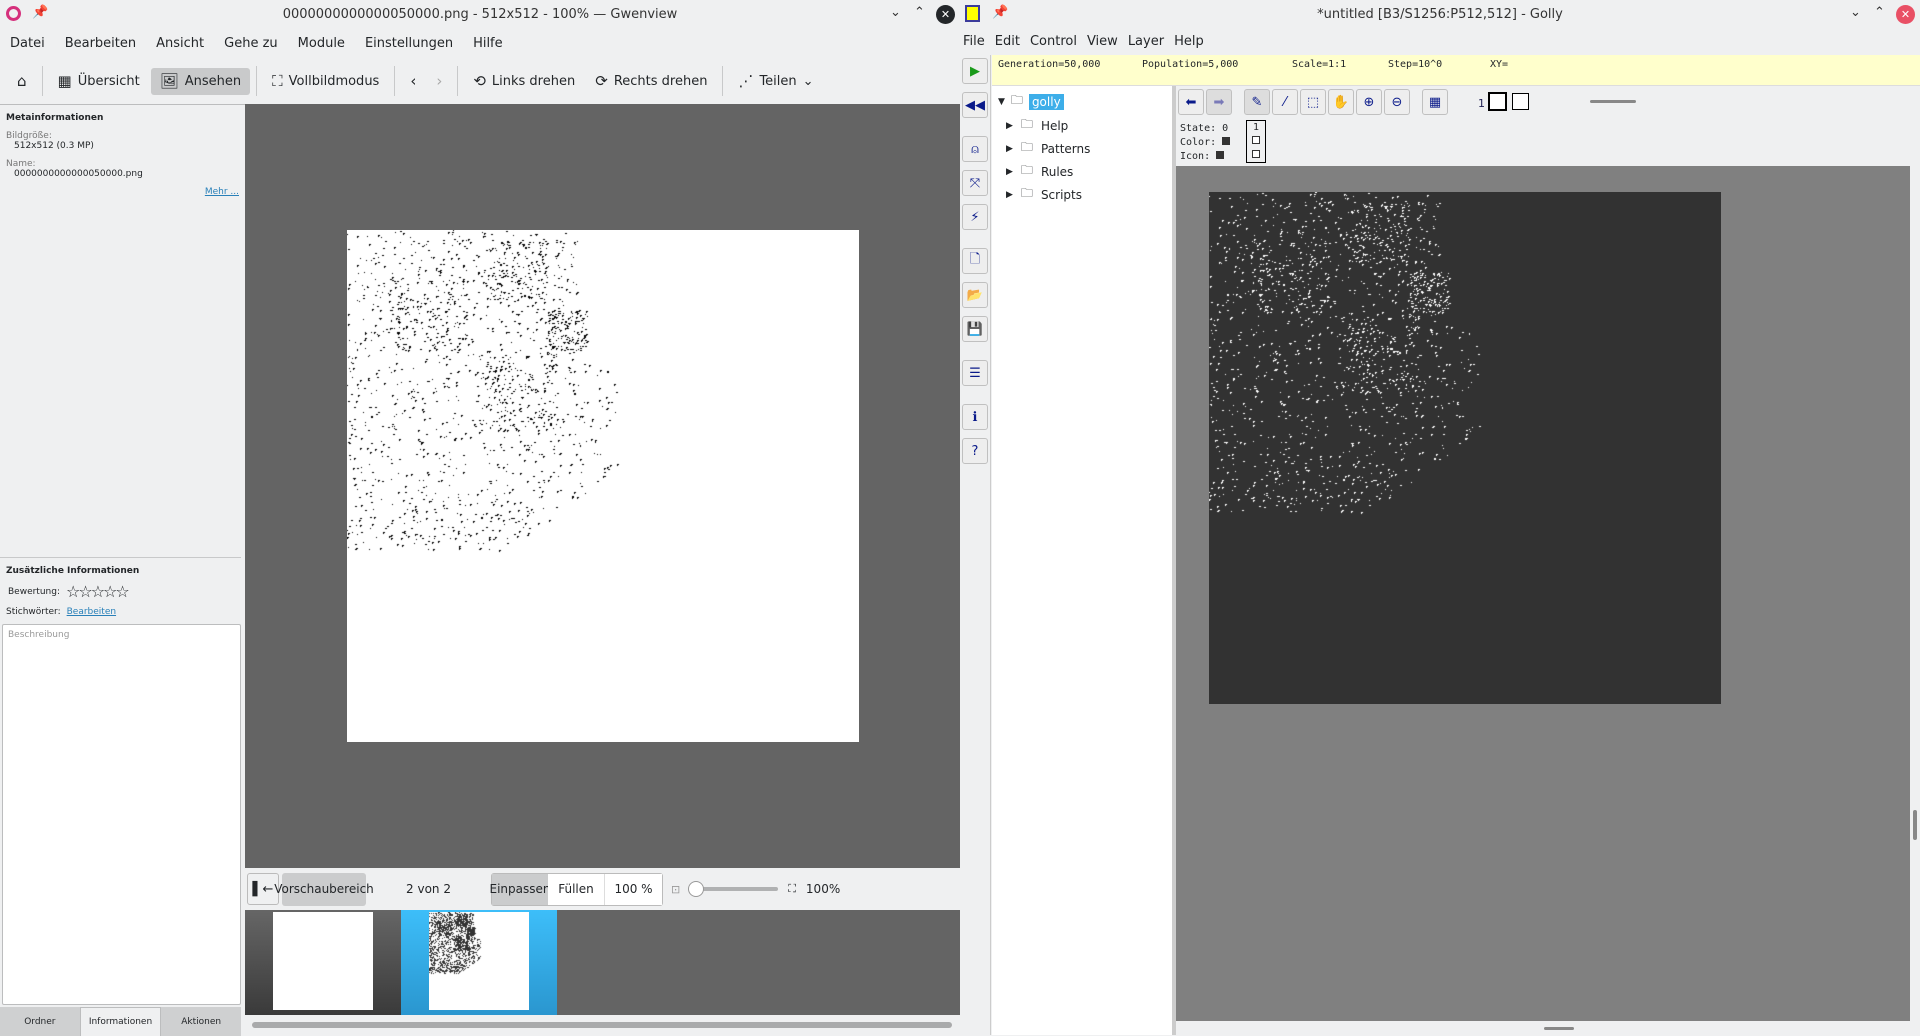  I want to click on rotate-left-button: ⟲ Links drehen, so click(524, 81).